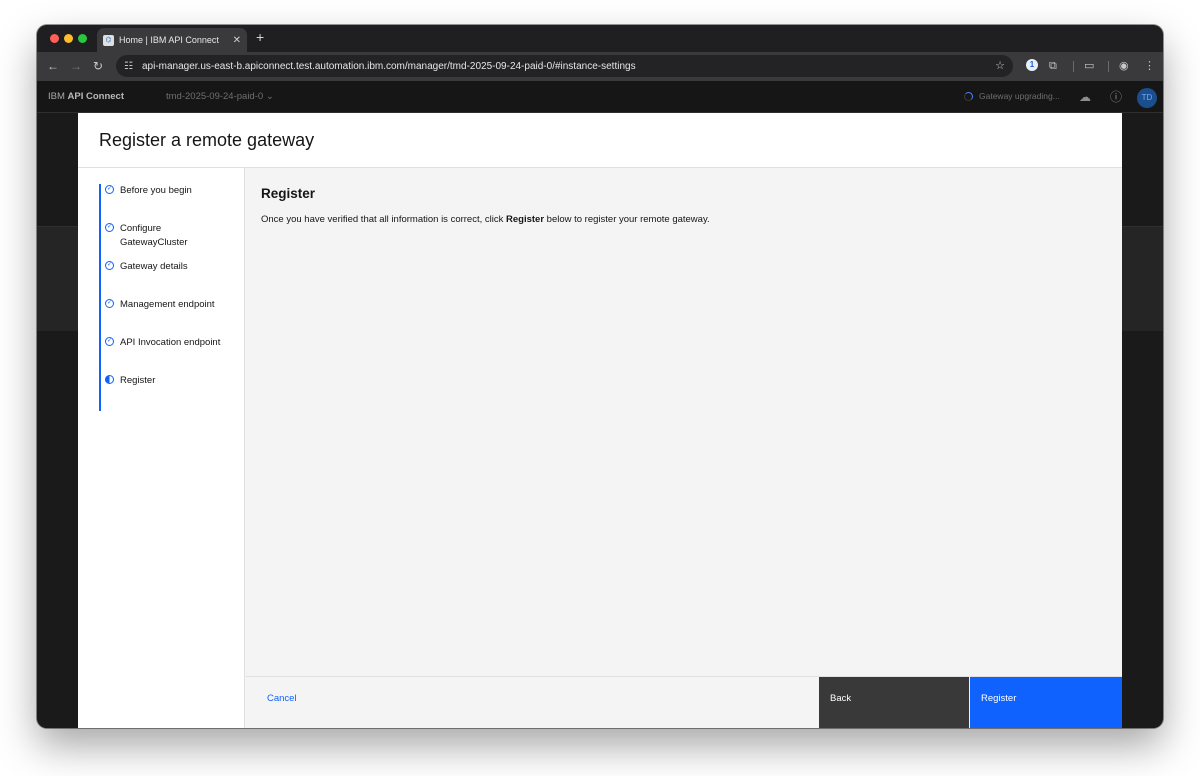 This screenshot has height=776, width=1200. I want to click on step-register: Register, so click(172, 381).